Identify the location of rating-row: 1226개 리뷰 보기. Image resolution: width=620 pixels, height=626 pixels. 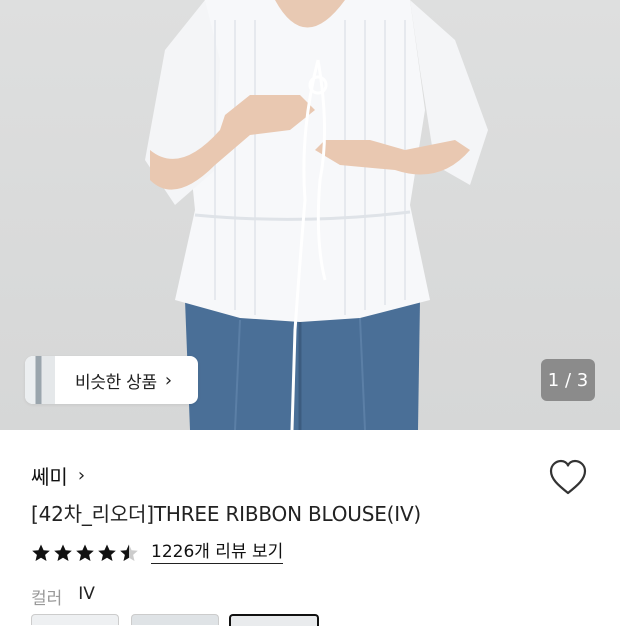
(157, 553).